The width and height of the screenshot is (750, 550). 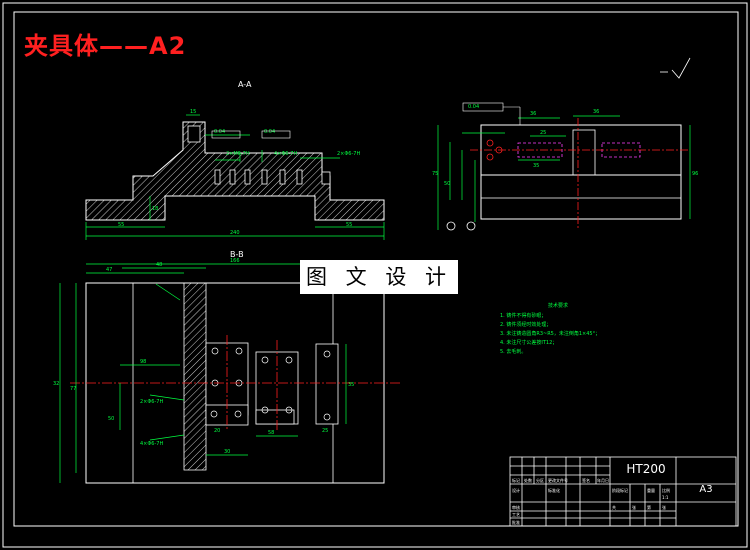 What do you see at coordinates (245, 84) in the screenshot?
I see `section-aa-label: A-A` at bounding box center [245, 84].